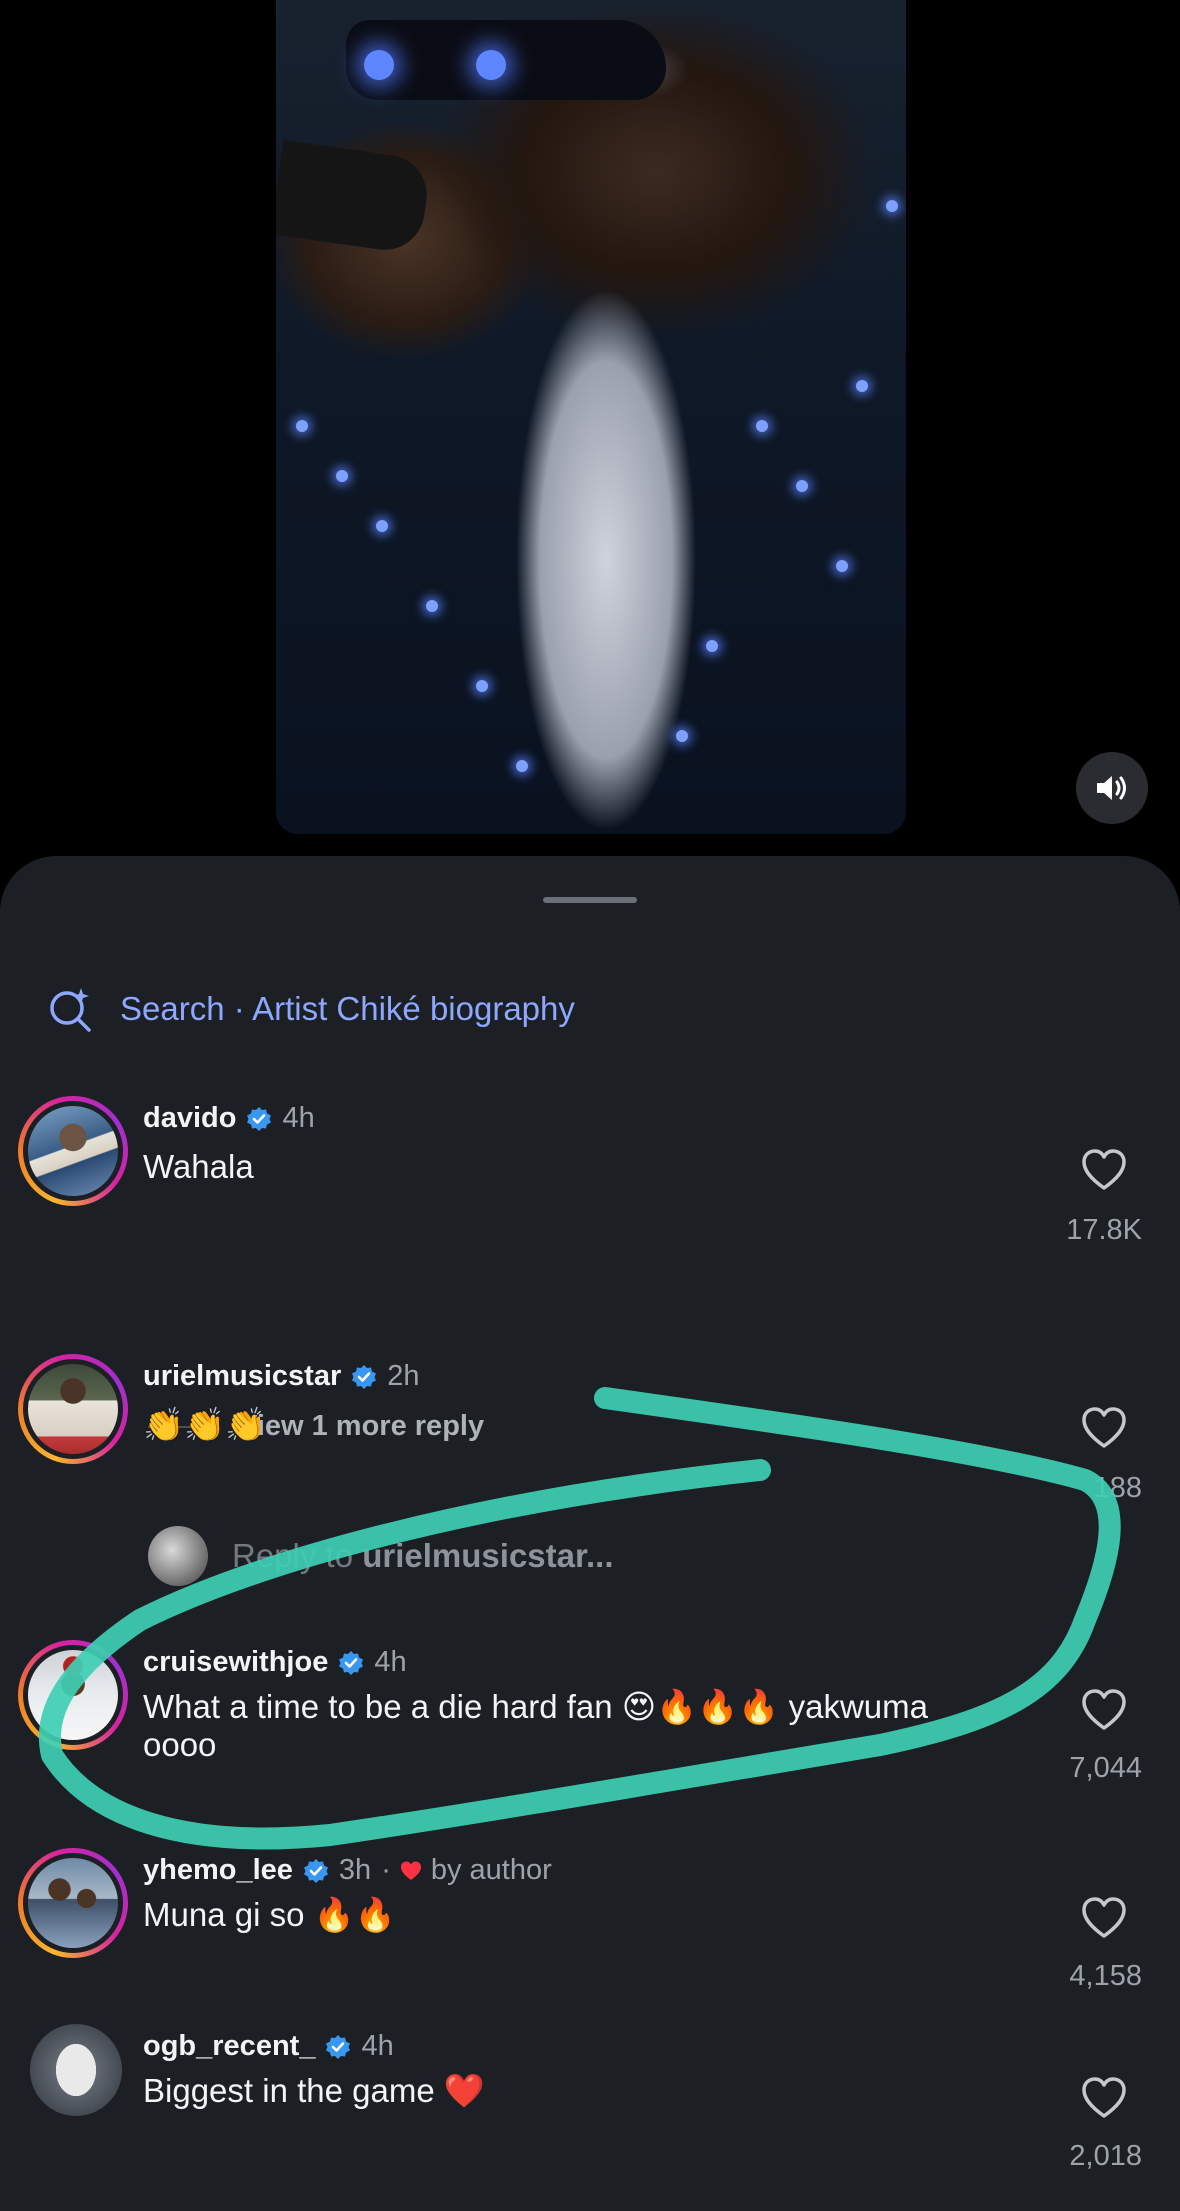 The image size is (1180, 2211). I want to click on ai-search-icon, so click(70, 1010).